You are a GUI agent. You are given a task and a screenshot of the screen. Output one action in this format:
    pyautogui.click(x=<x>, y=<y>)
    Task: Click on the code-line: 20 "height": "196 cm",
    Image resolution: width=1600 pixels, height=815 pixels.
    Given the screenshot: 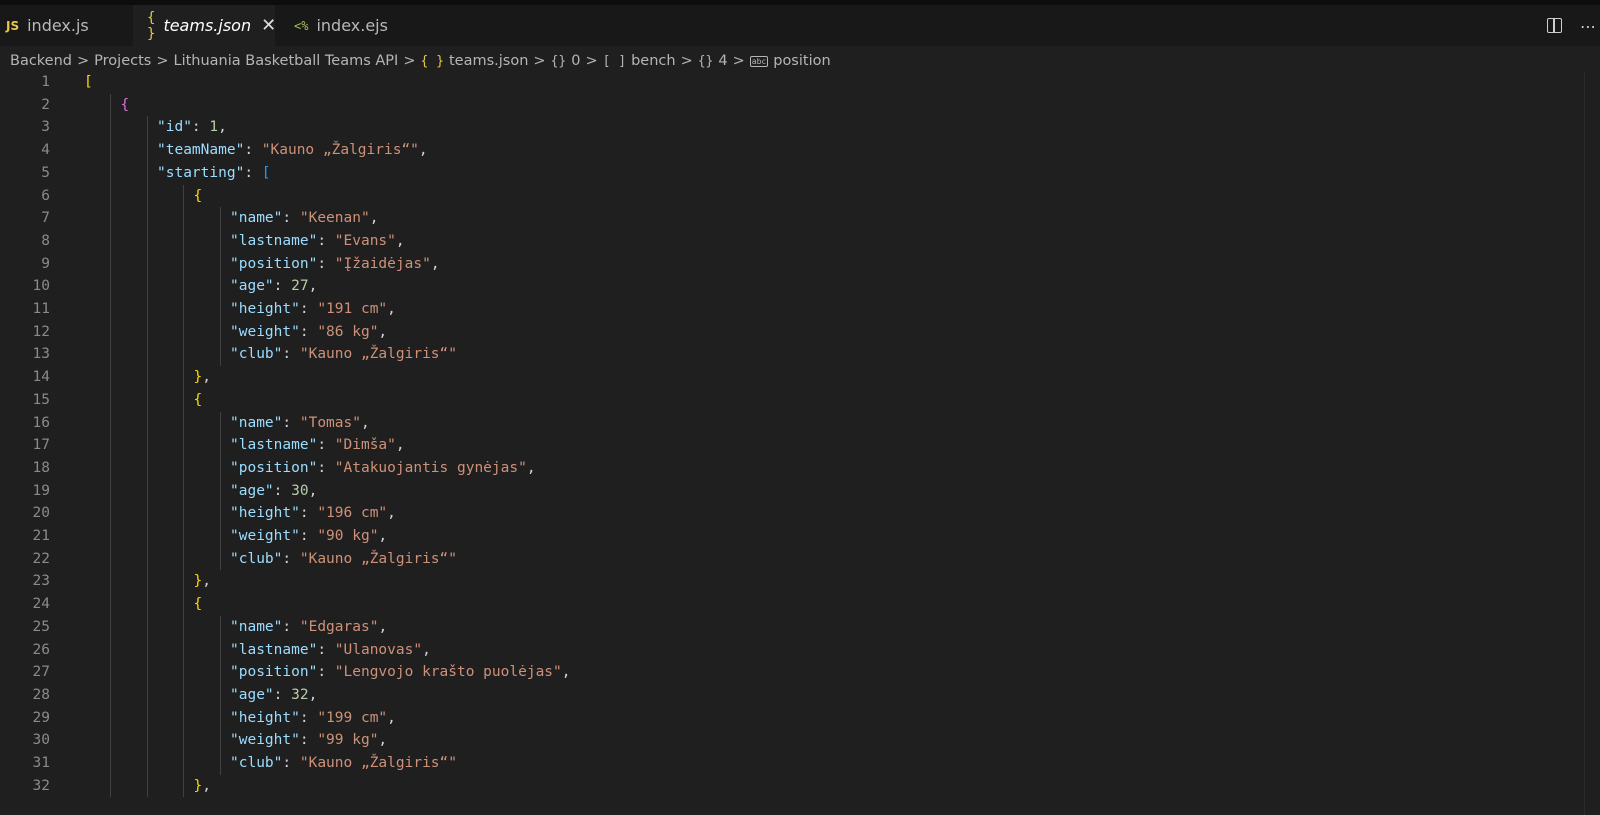 What is the action you would take?
    pyautogui.click(x=792, y=513)
    